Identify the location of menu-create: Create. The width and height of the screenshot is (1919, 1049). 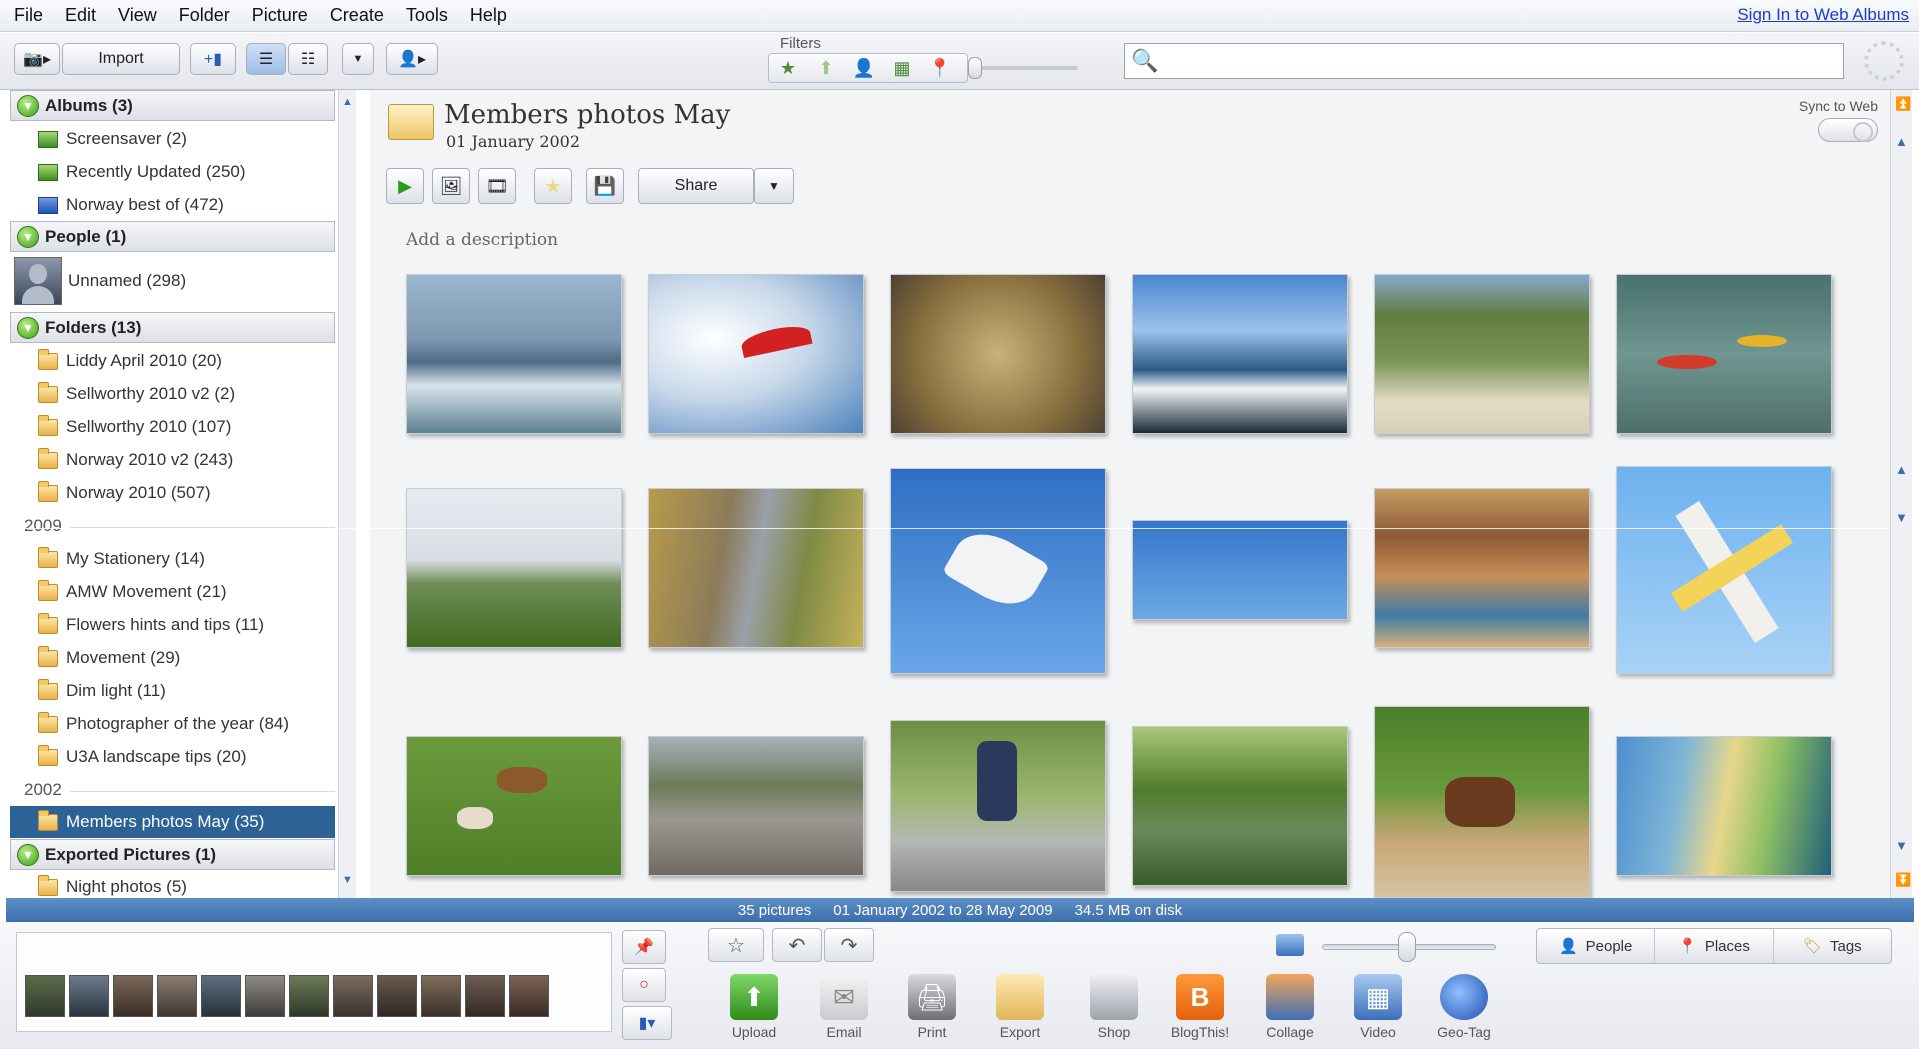
(357, 15).